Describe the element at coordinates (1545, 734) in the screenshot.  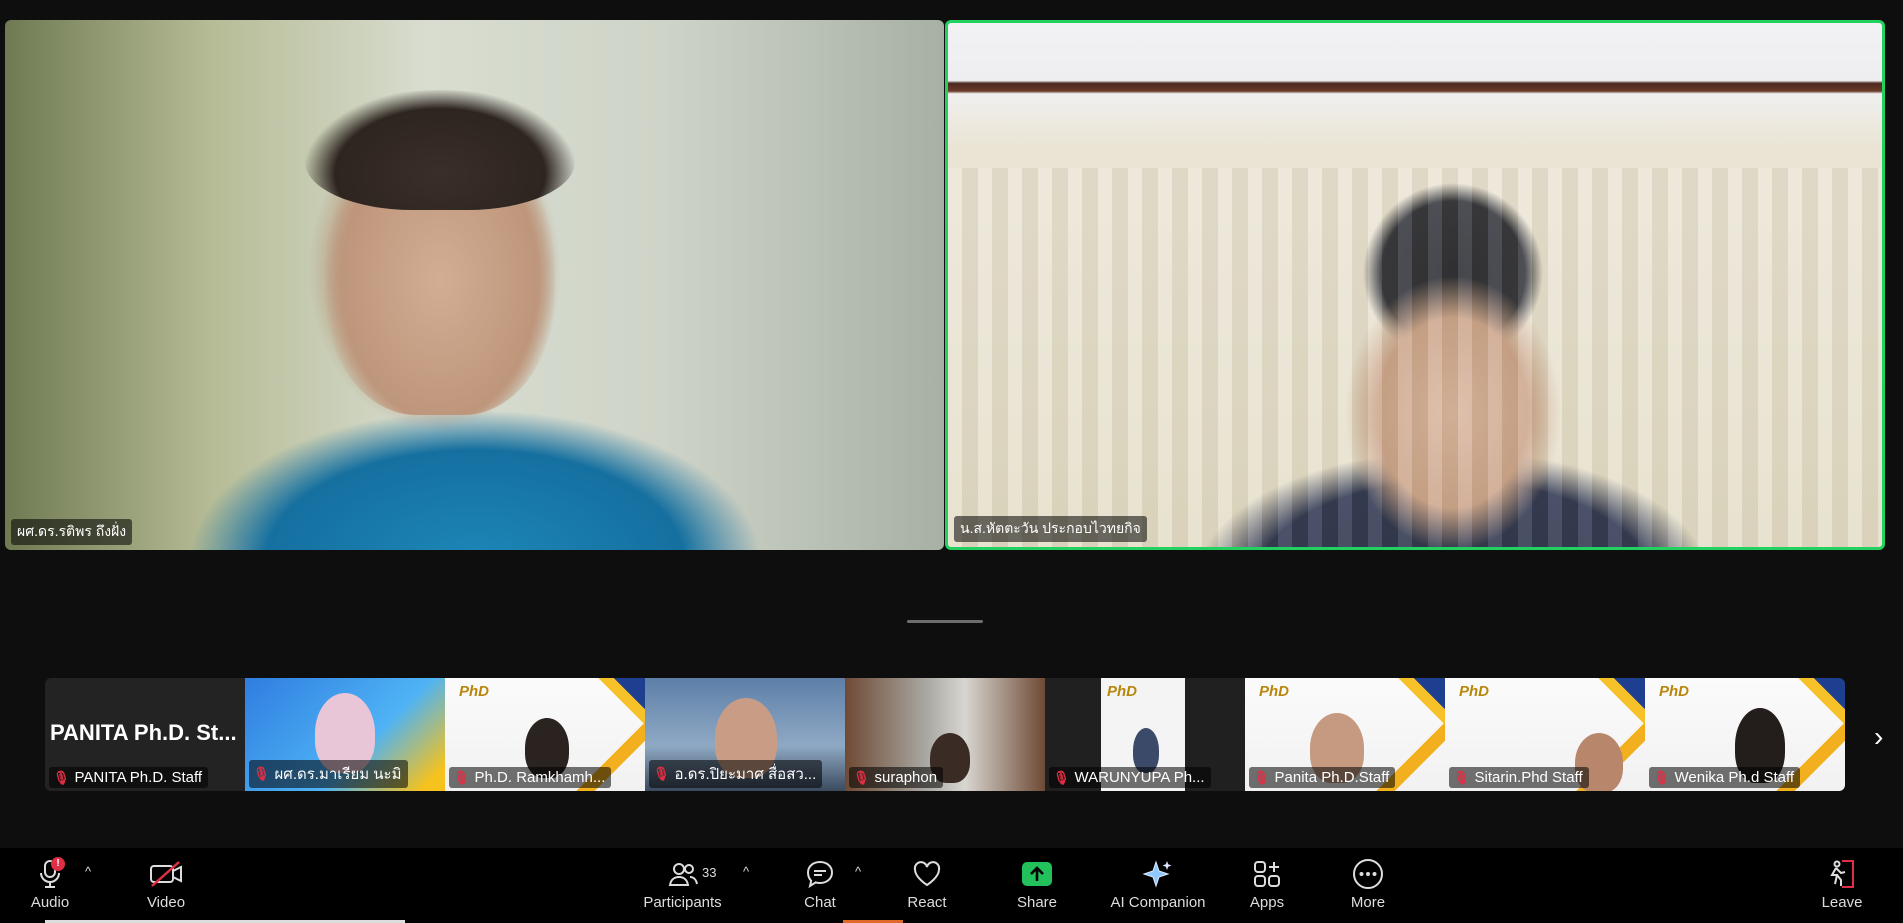
I see `thumbnail-tile: PhD 🎙 Sitarin.Phd Staff` at that location.